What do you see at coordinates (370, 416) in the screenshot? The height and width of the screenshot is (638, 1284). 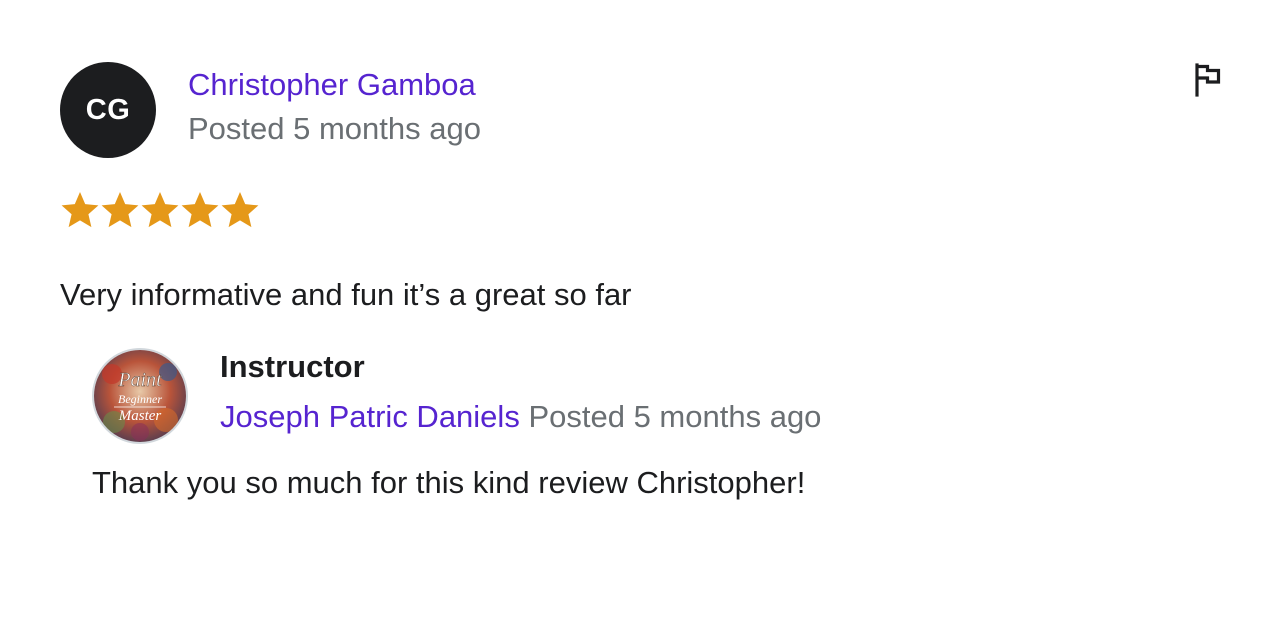 I see `instructor-name-link: Joseph Patric Daniels` at bounding box center [370, 416].